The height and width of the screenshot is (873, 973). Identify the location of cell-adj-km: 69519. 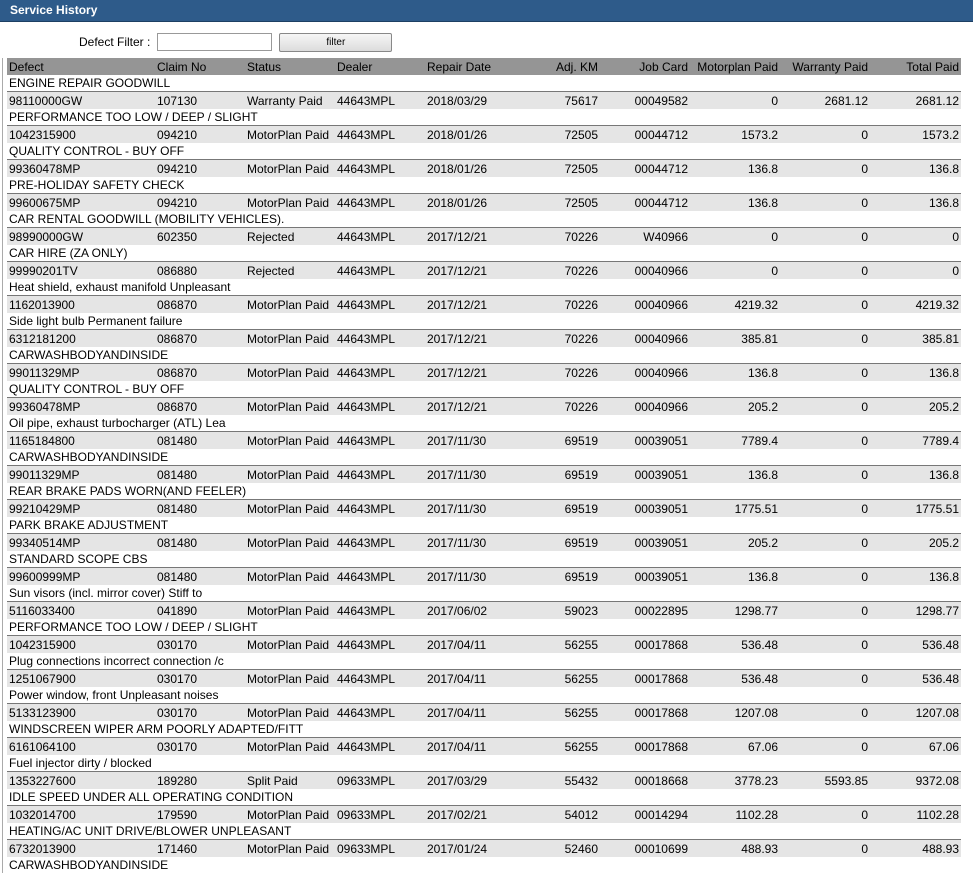
(557, 474).